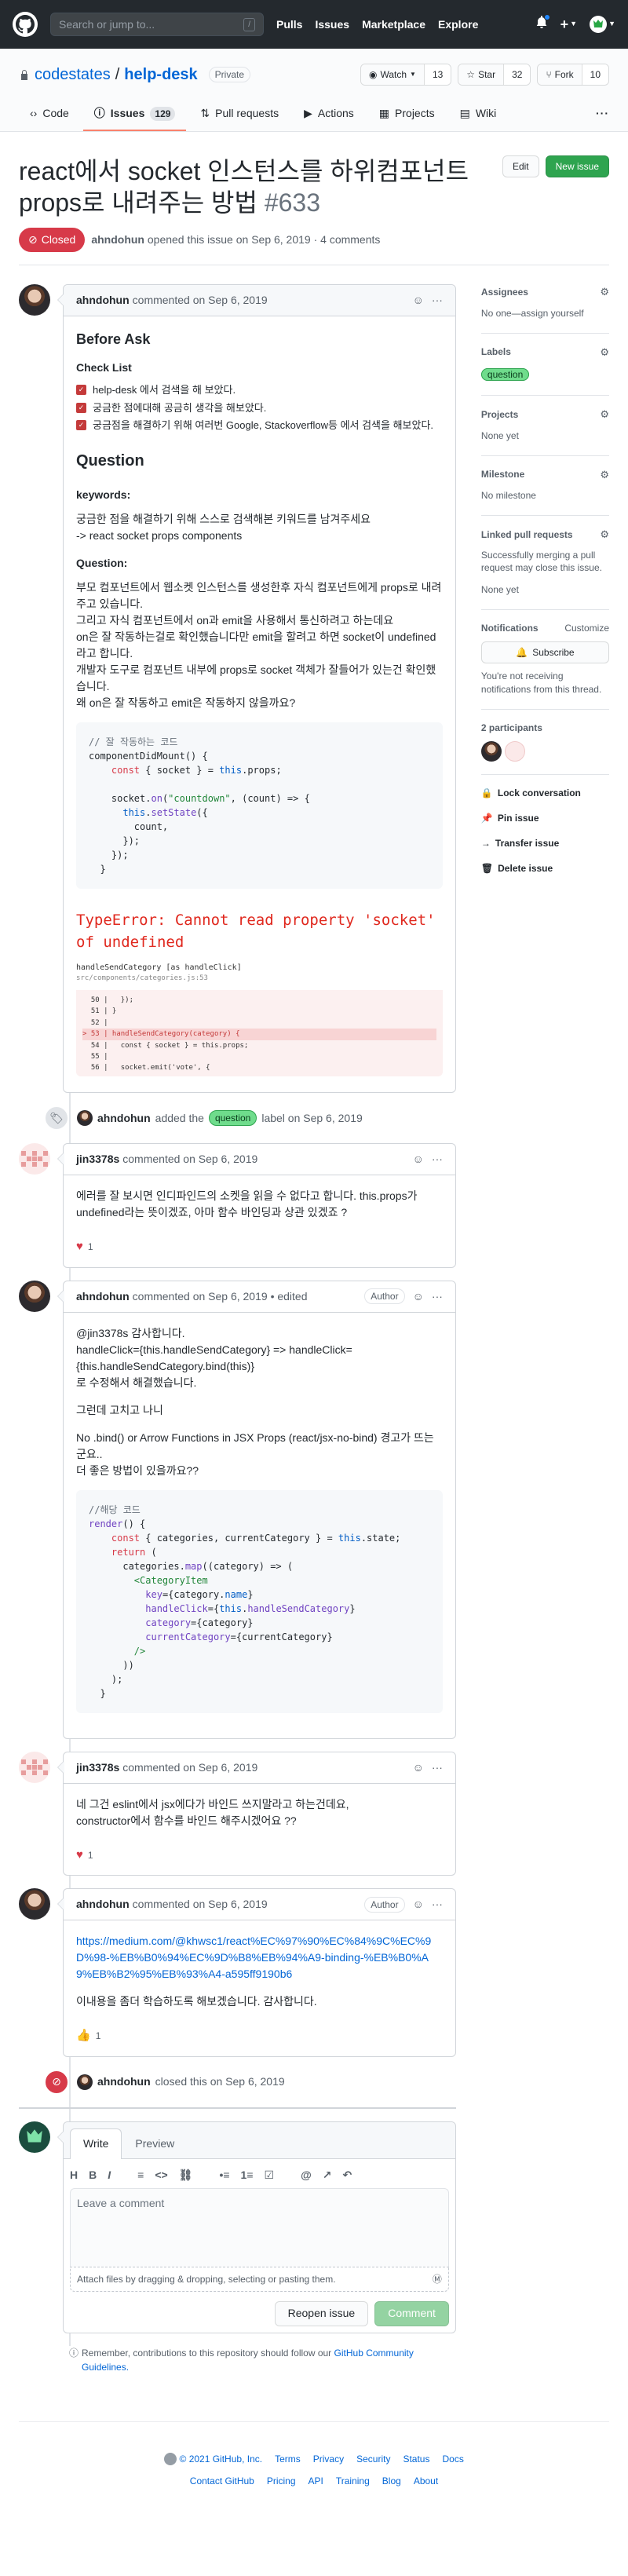  Describe the element at coordinates (545, 793) in the screenshot. I see `lock-conversation-button: 🔒 Lock conversation` at that location.